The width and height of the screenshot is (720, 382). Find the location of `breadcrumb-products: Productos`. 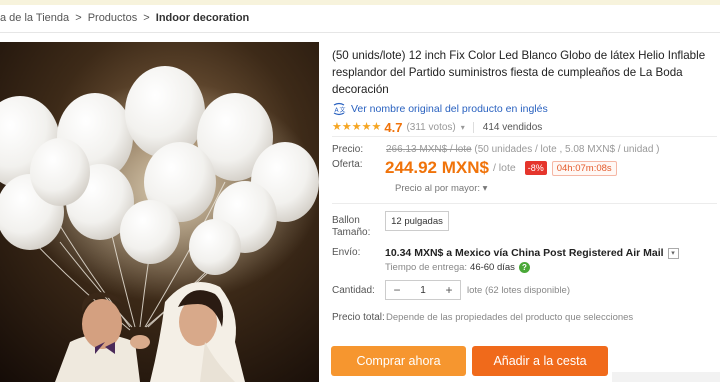

breadcrumb-products: Productos is located at coordinates (113, 18).